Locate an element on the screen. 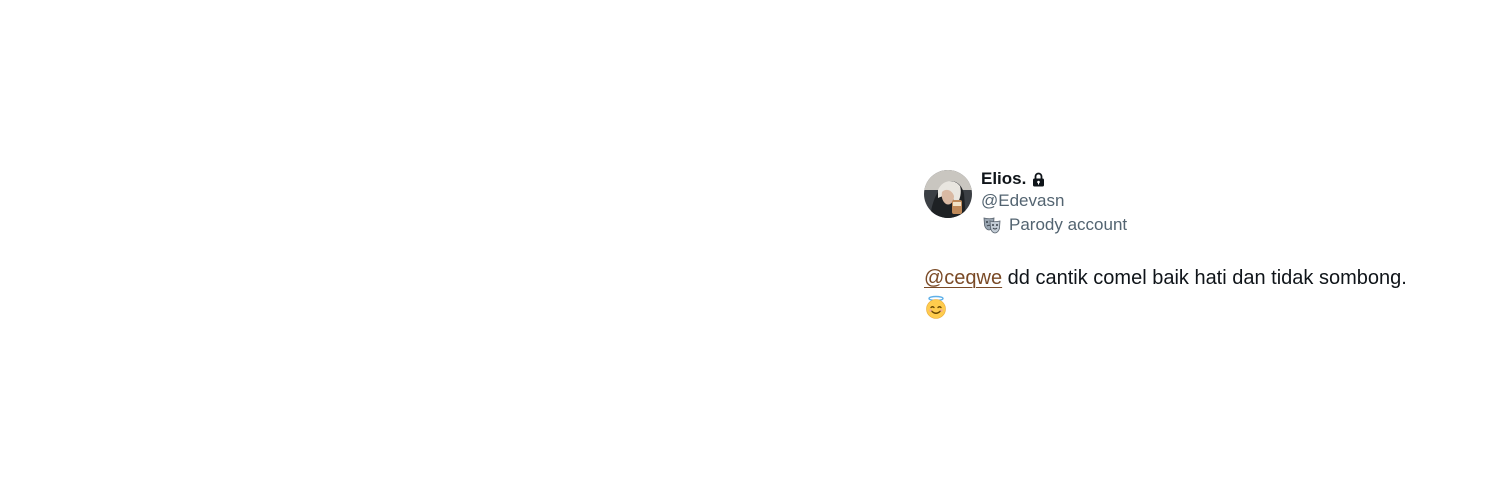 Image resolution: width=1500 pixels, height=500 pixels. tweet-header: Elios. @Edevasn Parody account is located at coordinates (1194, 202).